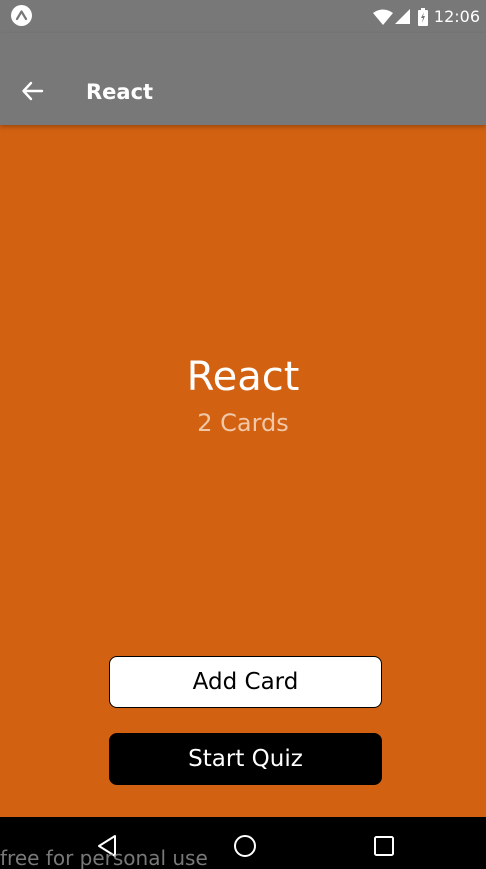 The image size is (486, 869). I want to click on app-bar: React, so click(243, 79).